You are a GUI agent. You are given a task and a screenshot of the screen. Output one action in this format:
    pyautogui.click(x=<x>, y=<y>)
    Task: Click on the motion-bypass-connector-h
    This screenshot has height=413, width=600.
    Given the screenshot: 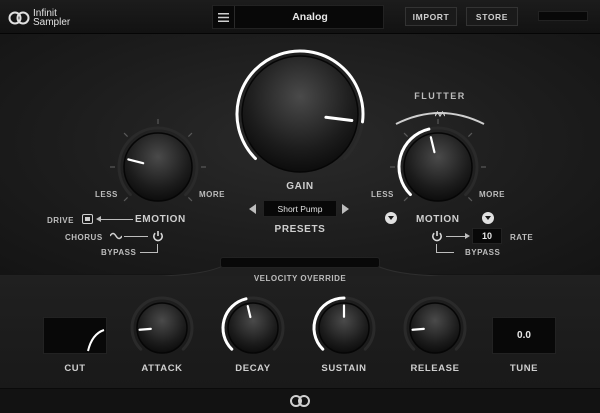 What is the action you would take?
    pyautogui.click(x=445, y=252)
    